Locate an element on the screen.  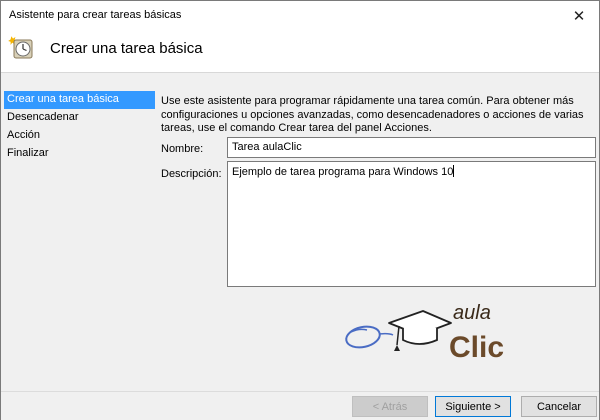
step-item-crear-tarea: Crear una tarea básica is located at coordinates (79, 100).